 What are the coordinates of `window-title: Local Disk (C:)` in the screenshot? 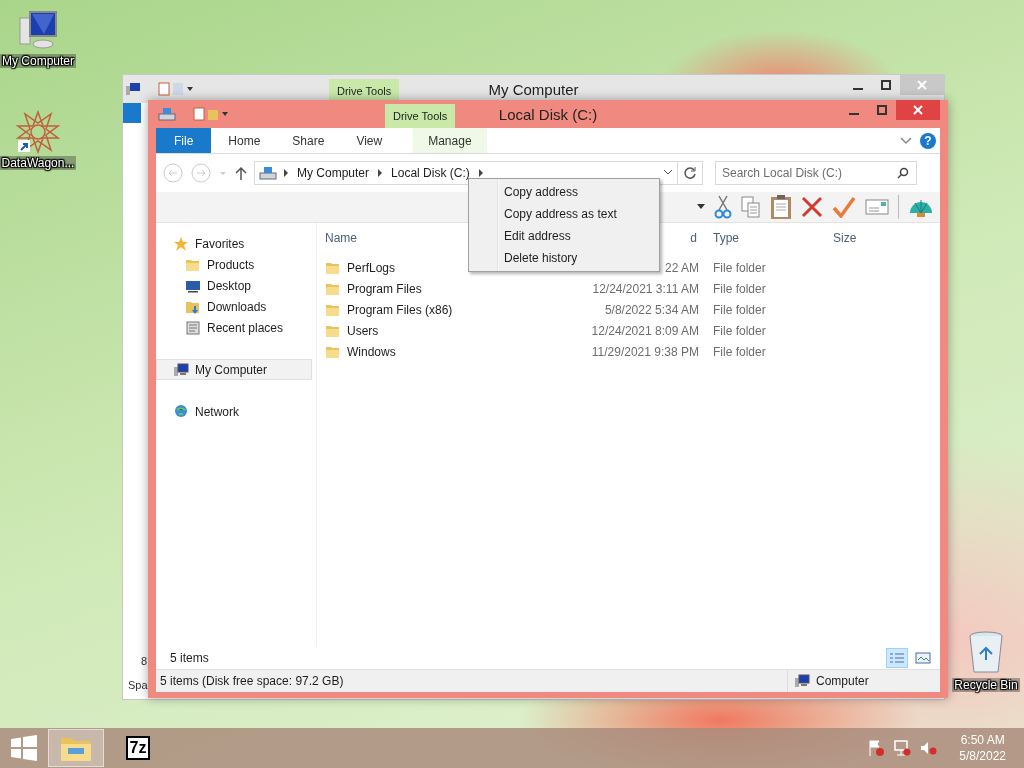 It's located at (548, 114).